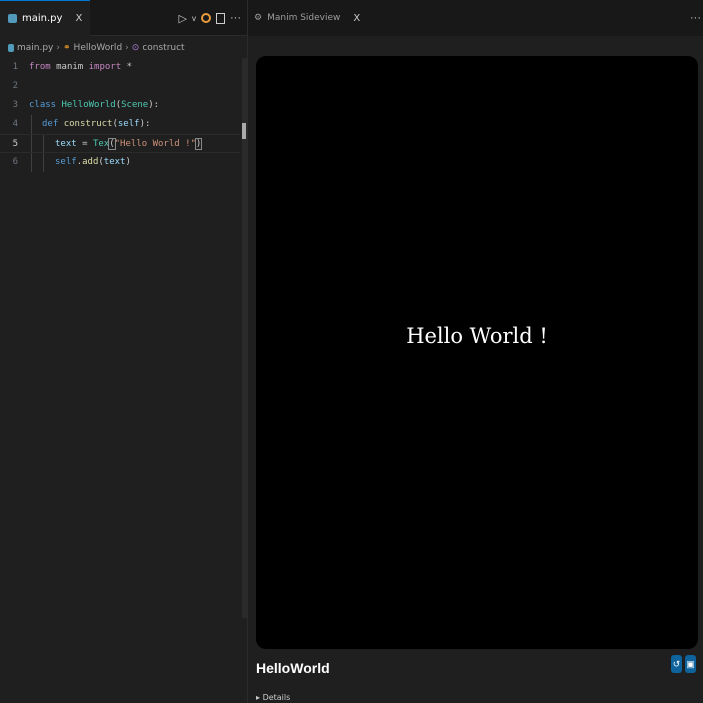  I want to click on breadcrumb-class: HelloWorld, so click(98, 48).